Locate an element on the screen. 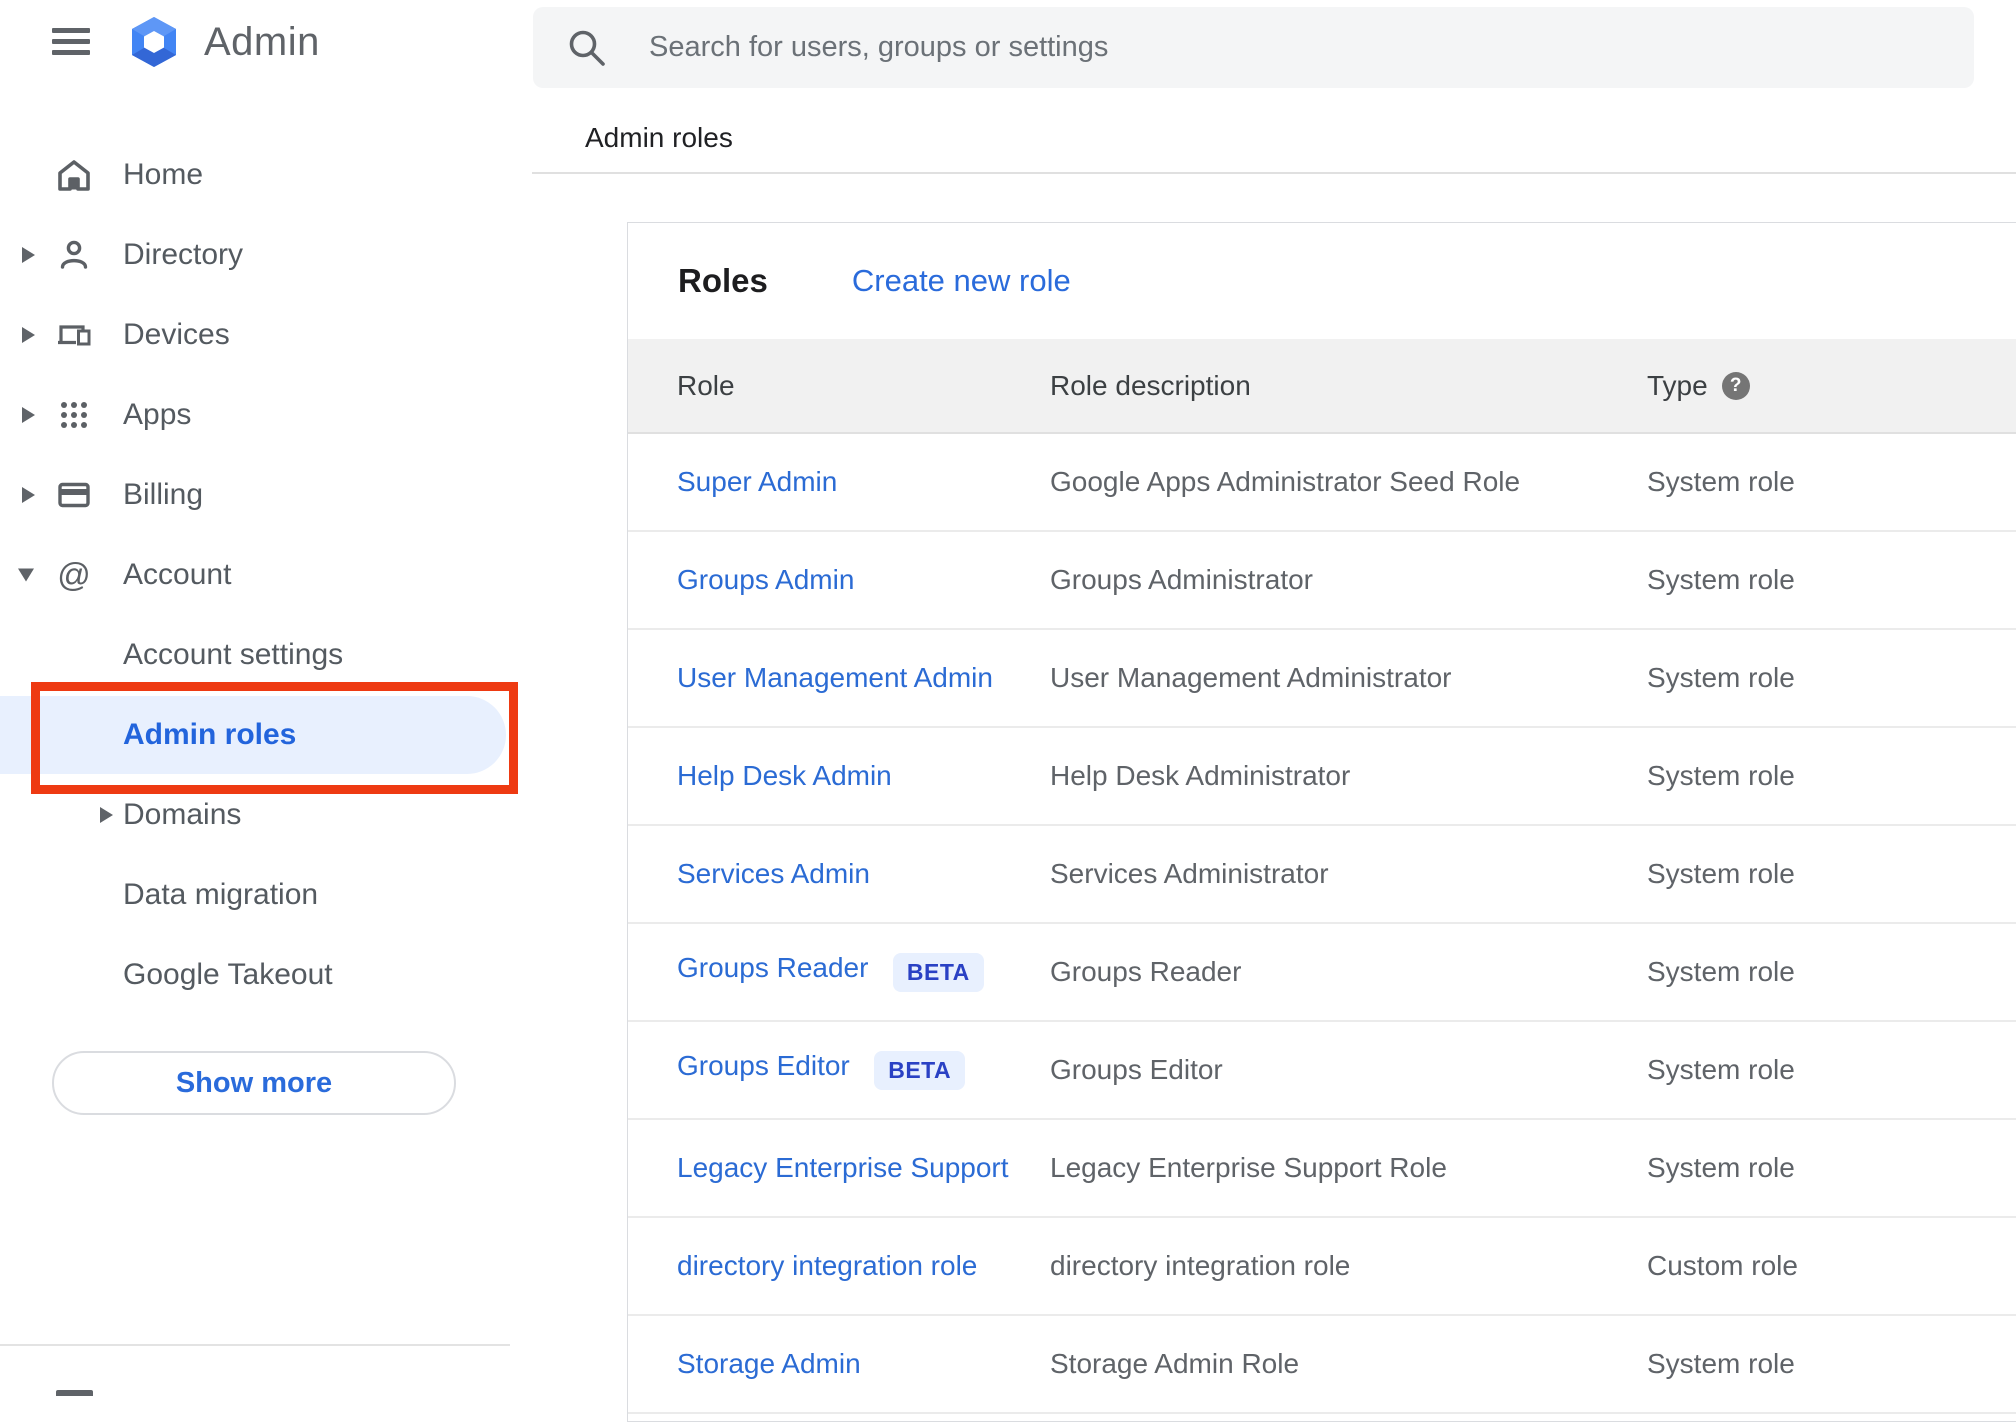 The height and width of the screenshot is (1422, 2016). sidebar-item-apps: Apps is located at coordinates (265, 415).